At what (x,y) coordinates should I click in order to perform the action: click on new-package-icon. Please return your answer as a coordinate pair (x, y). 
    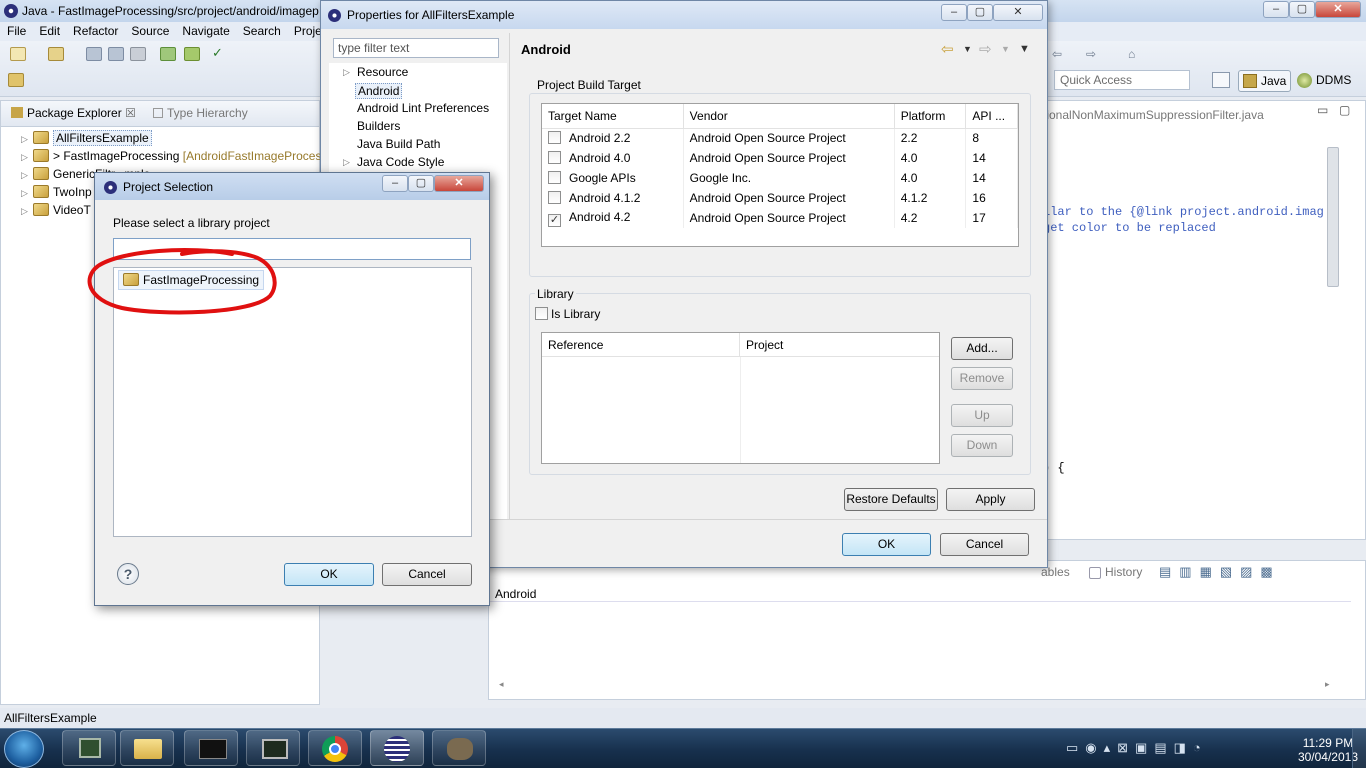
    Looking at the image, I should click on (56, 54).